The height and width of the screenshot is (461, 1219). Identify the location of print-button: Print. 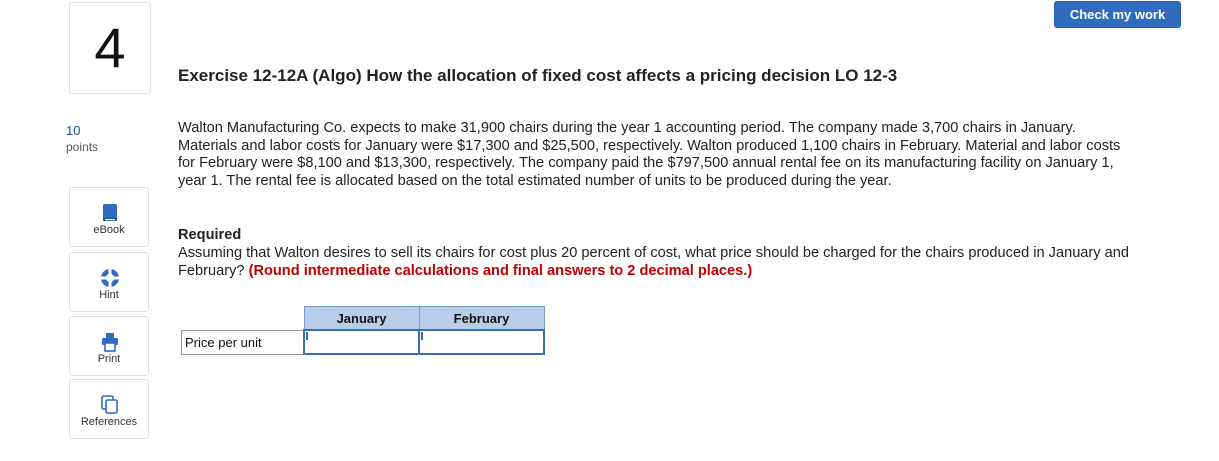
(109, 346).